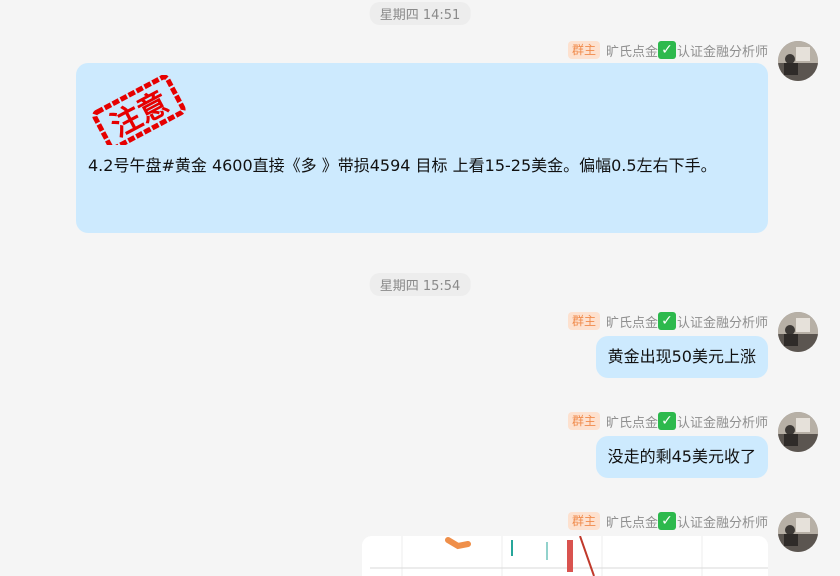 This screenshot has height=576, width=840. I want to click on attention-stamp-image: 注意, so click(139, 112).